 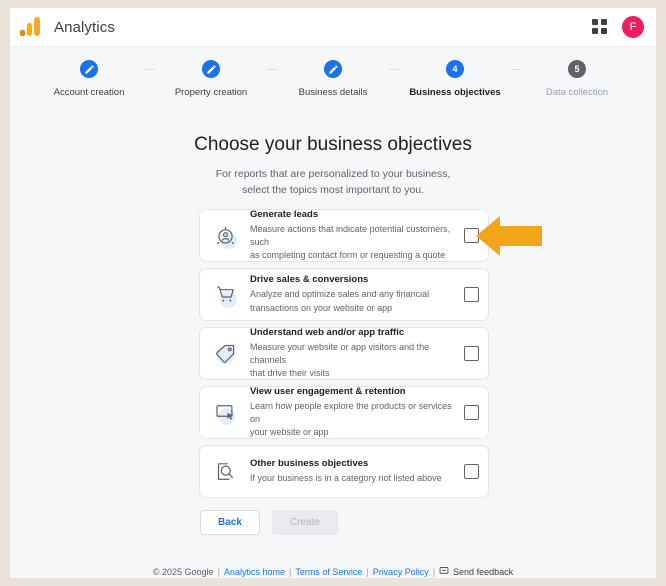 What do you see at coordinates (225, 236) in the screenshot?
I see `lead-target-person-icon` at bounding box center [225, 236].